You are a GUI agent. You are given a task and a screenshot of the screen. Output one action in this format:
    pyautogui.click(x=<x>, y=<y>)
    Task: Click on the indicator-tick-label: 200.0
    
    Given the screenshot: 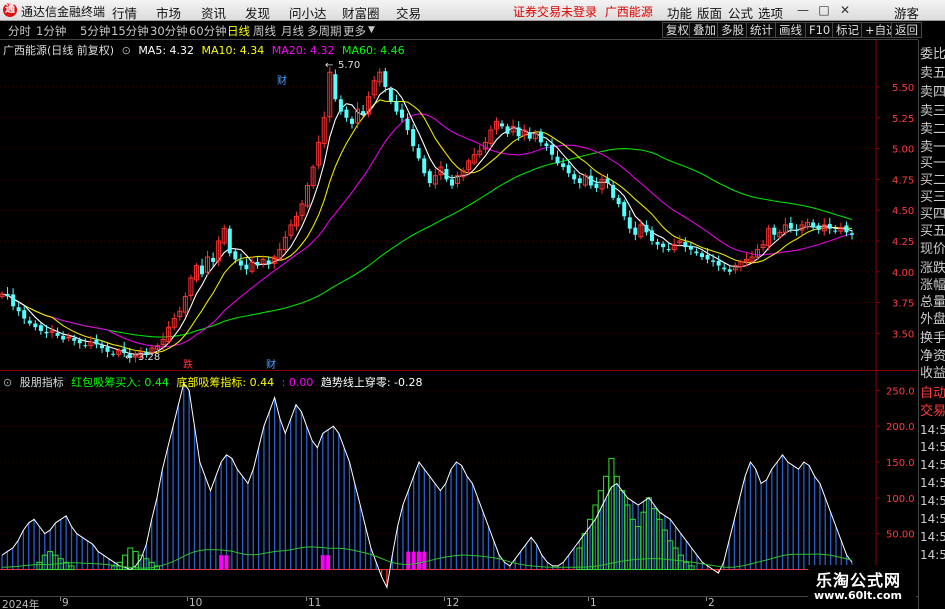 What is the action you would take?
    pyautogui.click(x=900, y=427)
    